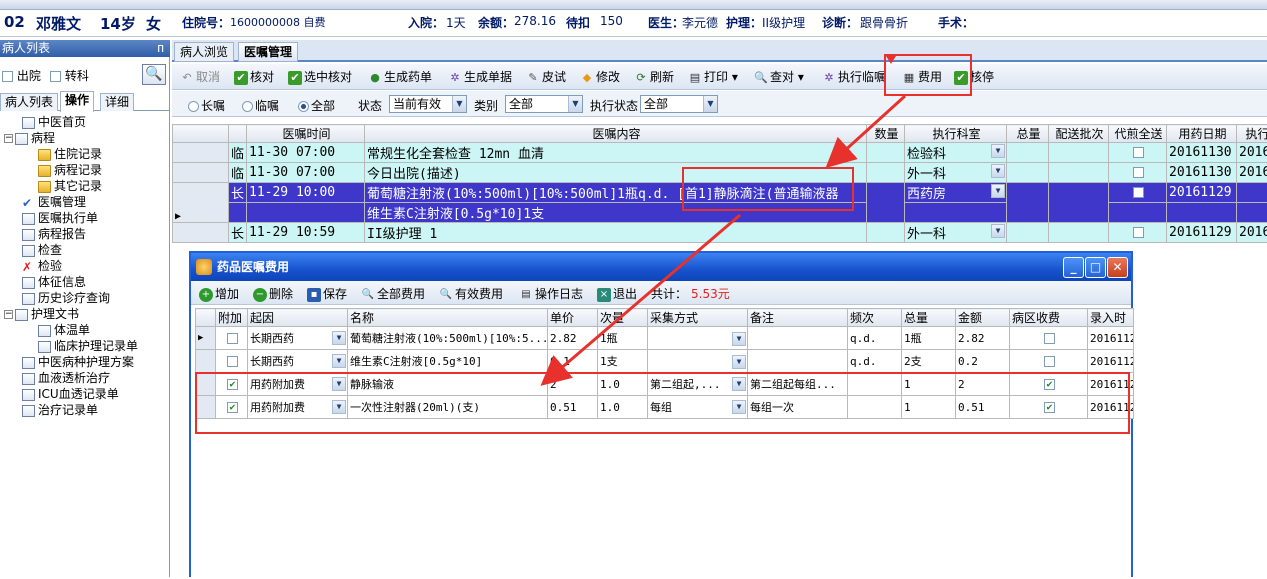 This screenshot has width=1267, height=579. Describe the element at coordinates (70, 154) in the screenshot. I see `tree-item-admission-record: 住院记录` at that location.